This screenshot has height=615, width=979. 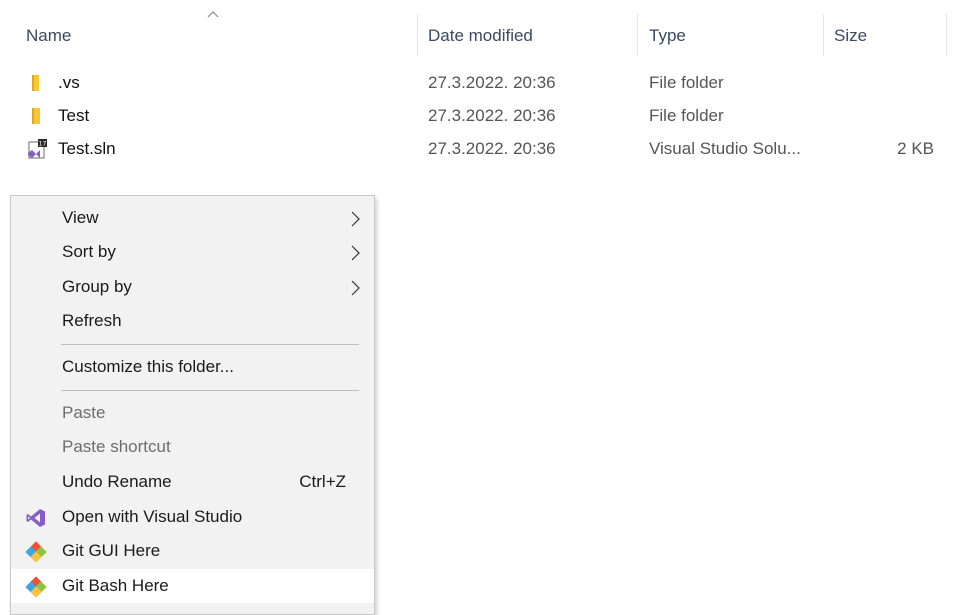 I want to click on file-size: 2 KB, so click(x=915, y=148).